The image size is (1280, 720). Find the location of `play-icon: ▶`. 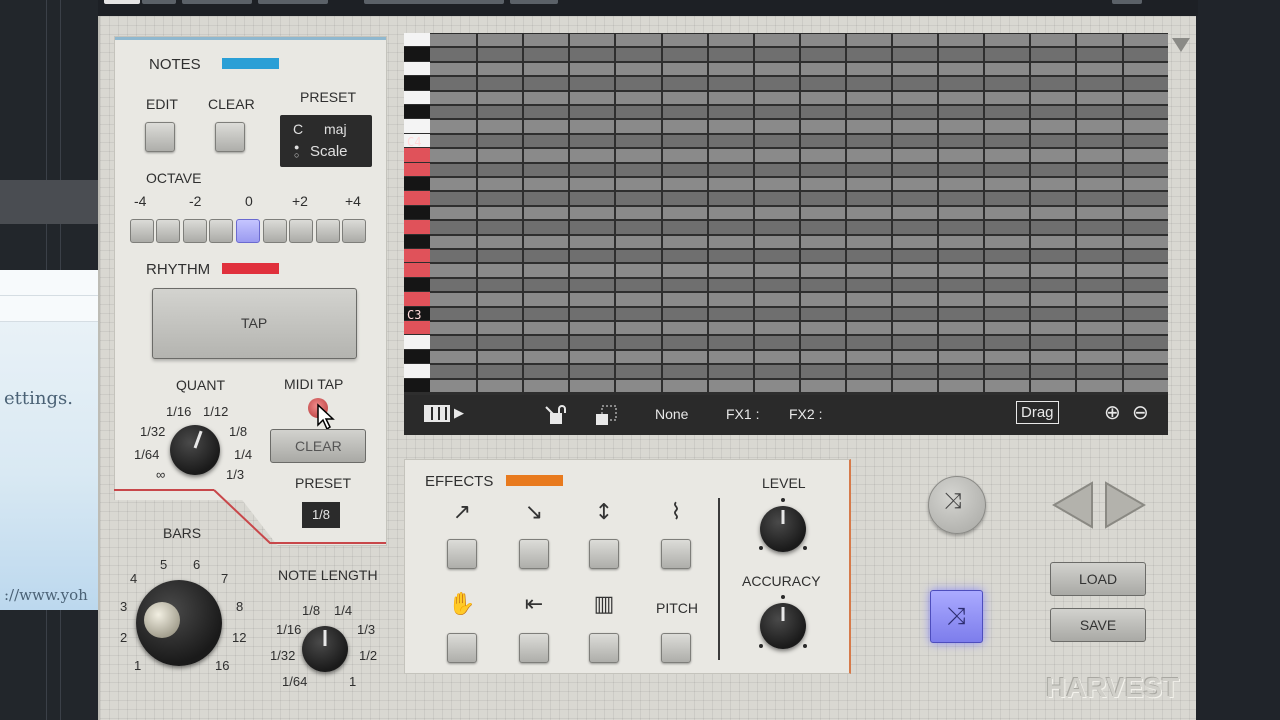

play-icon: ▶ is located at coordinates (459, 413).